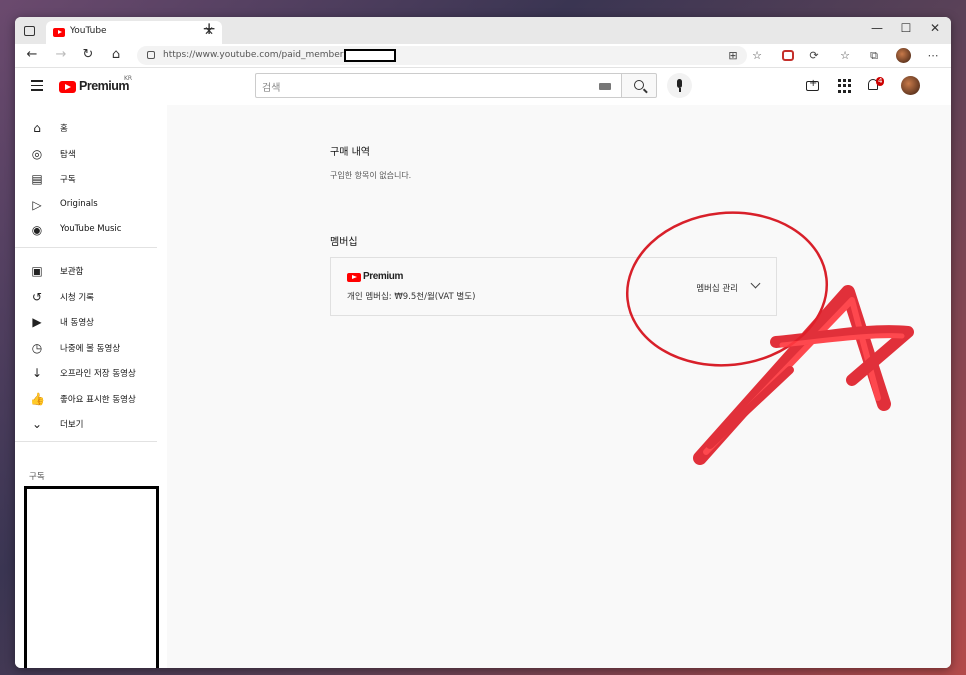  What do you see at coordinates (37, 87) in the screenshot?
I see `hamburger-menu-icon` at bounding box center [37, 87].